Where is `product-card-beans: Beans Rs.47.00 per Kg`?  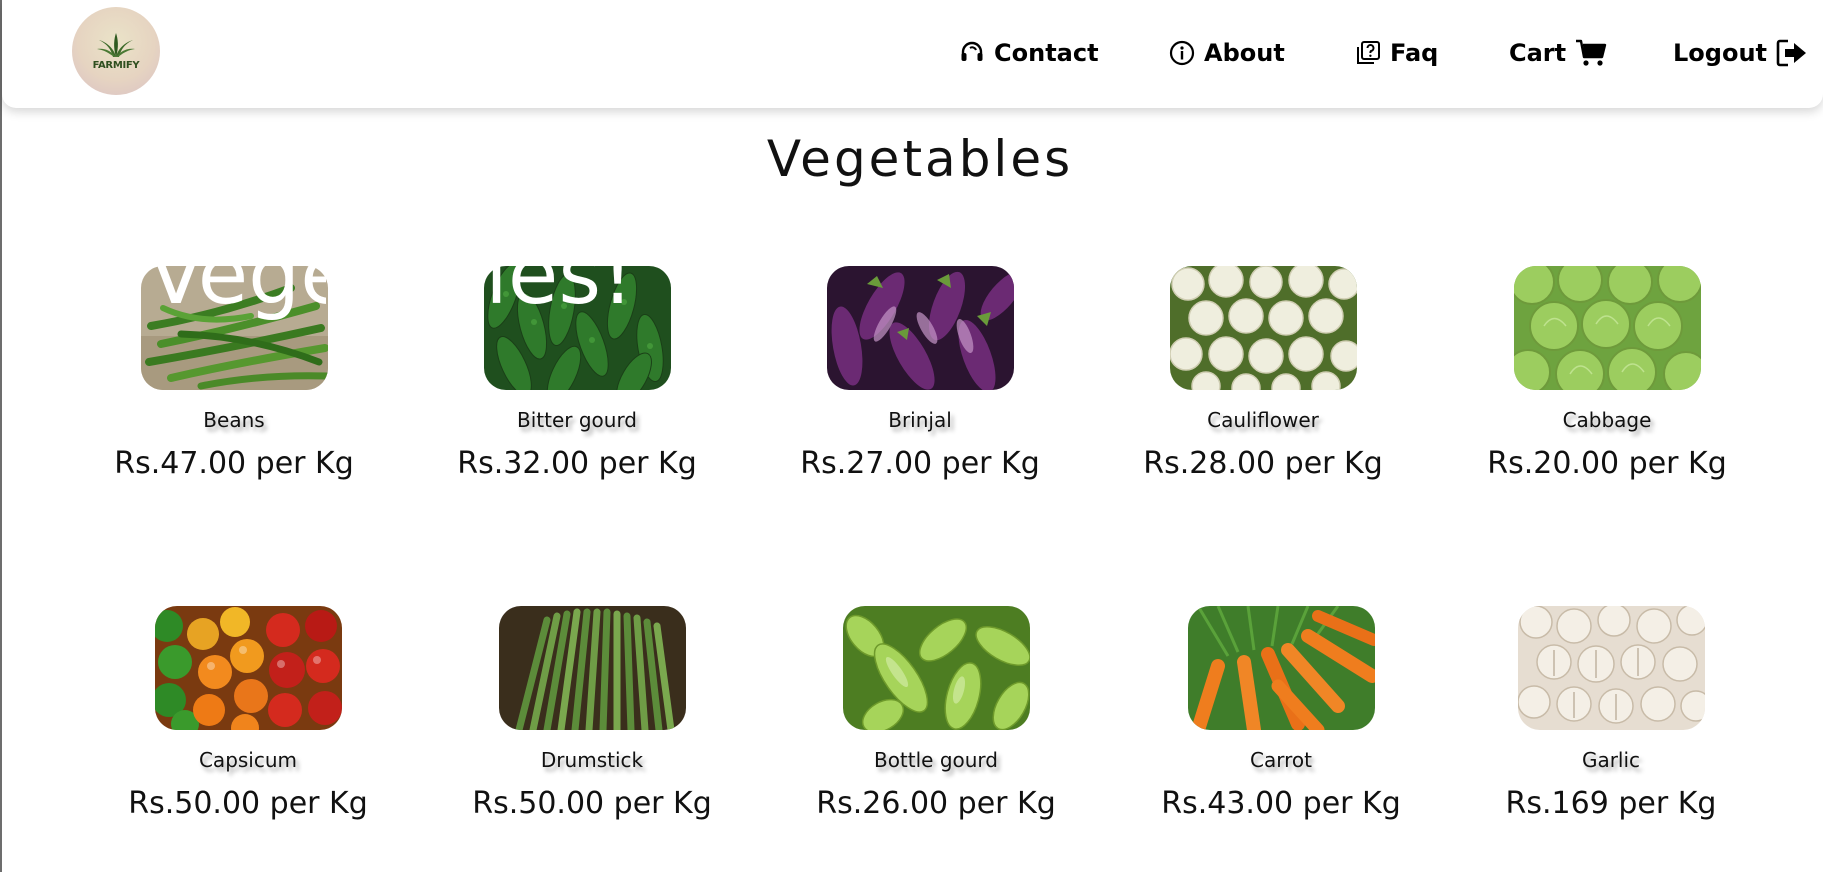 product-card-beans: Beans Rs.47.00 per Kg is located at coordinates (234, 375).